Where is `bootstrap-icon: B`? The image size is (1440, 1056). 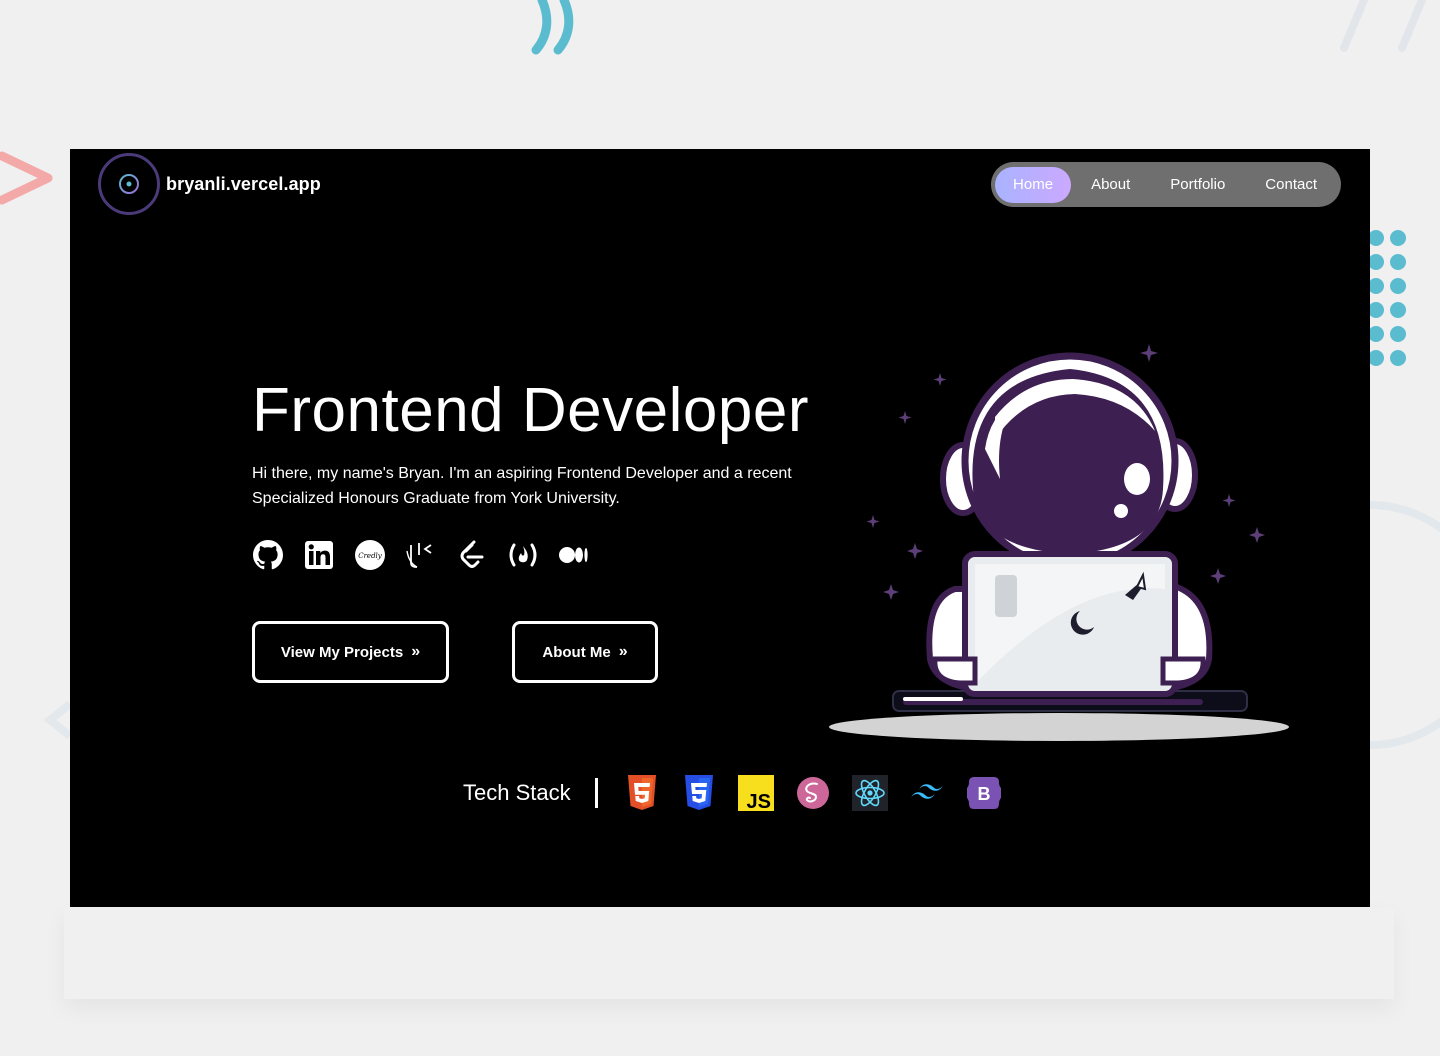 bootstrap-icon: B is located at coordinates (984, 793).